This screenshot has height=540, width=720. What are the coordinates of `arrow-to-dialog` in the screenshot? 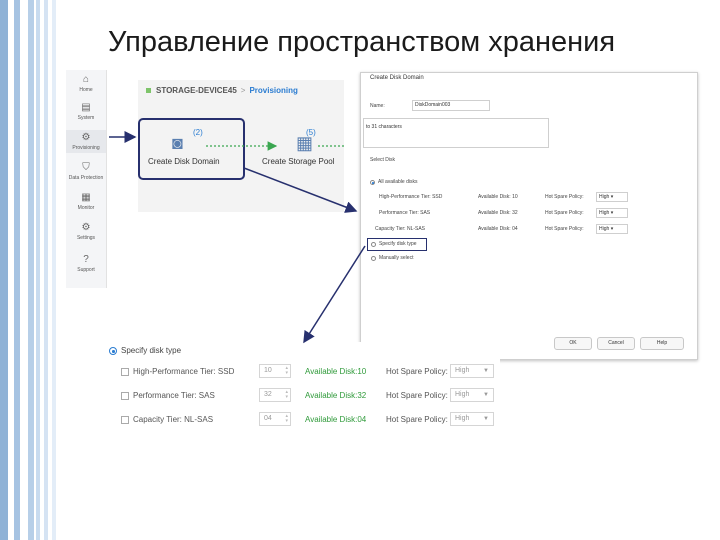 It's located at (300, 190).